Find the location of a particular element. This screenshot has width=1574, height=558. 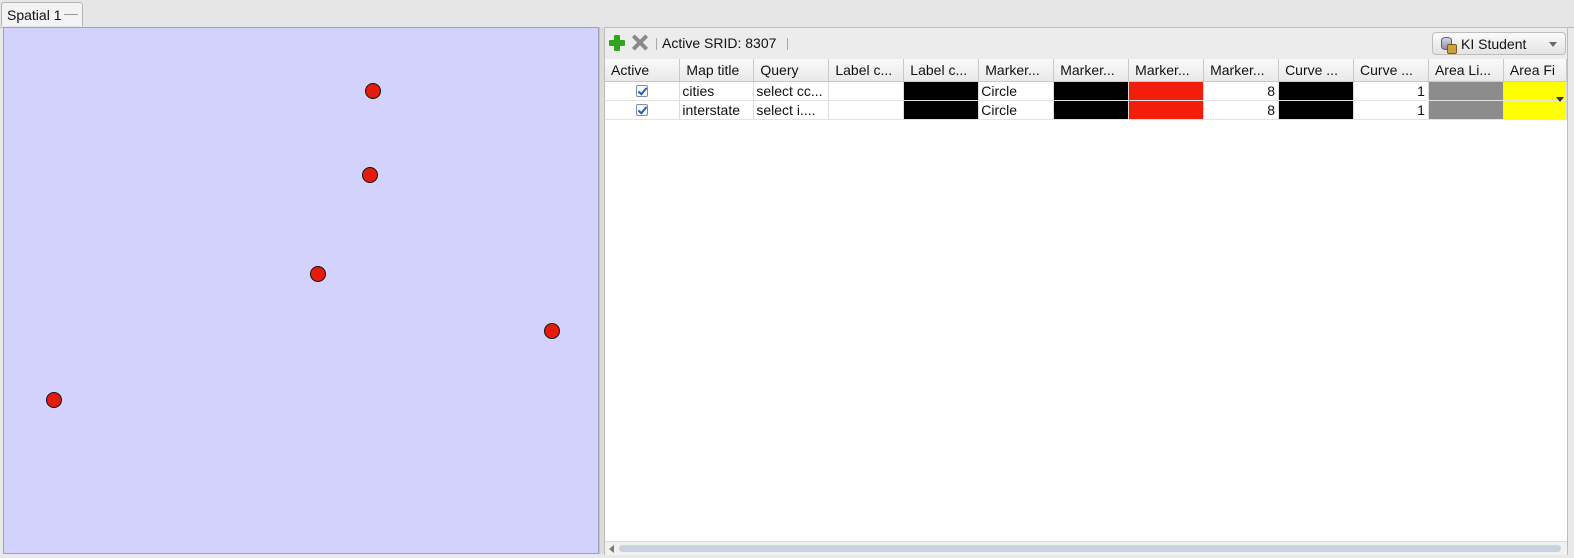

column-header-area-fill-color: Area Fi is located at coordinates (1535, 70).